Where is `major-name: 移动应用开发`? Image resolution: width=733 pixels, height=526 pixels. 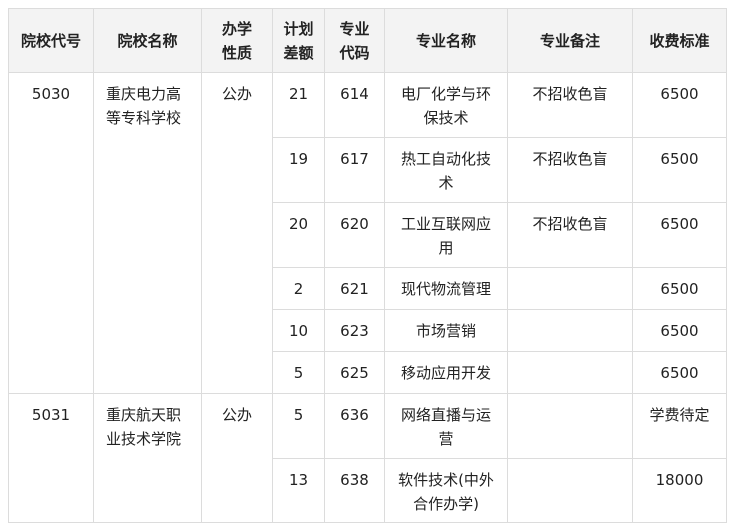 major-name: 移动应用开发 is located at coordinates (446, 372).